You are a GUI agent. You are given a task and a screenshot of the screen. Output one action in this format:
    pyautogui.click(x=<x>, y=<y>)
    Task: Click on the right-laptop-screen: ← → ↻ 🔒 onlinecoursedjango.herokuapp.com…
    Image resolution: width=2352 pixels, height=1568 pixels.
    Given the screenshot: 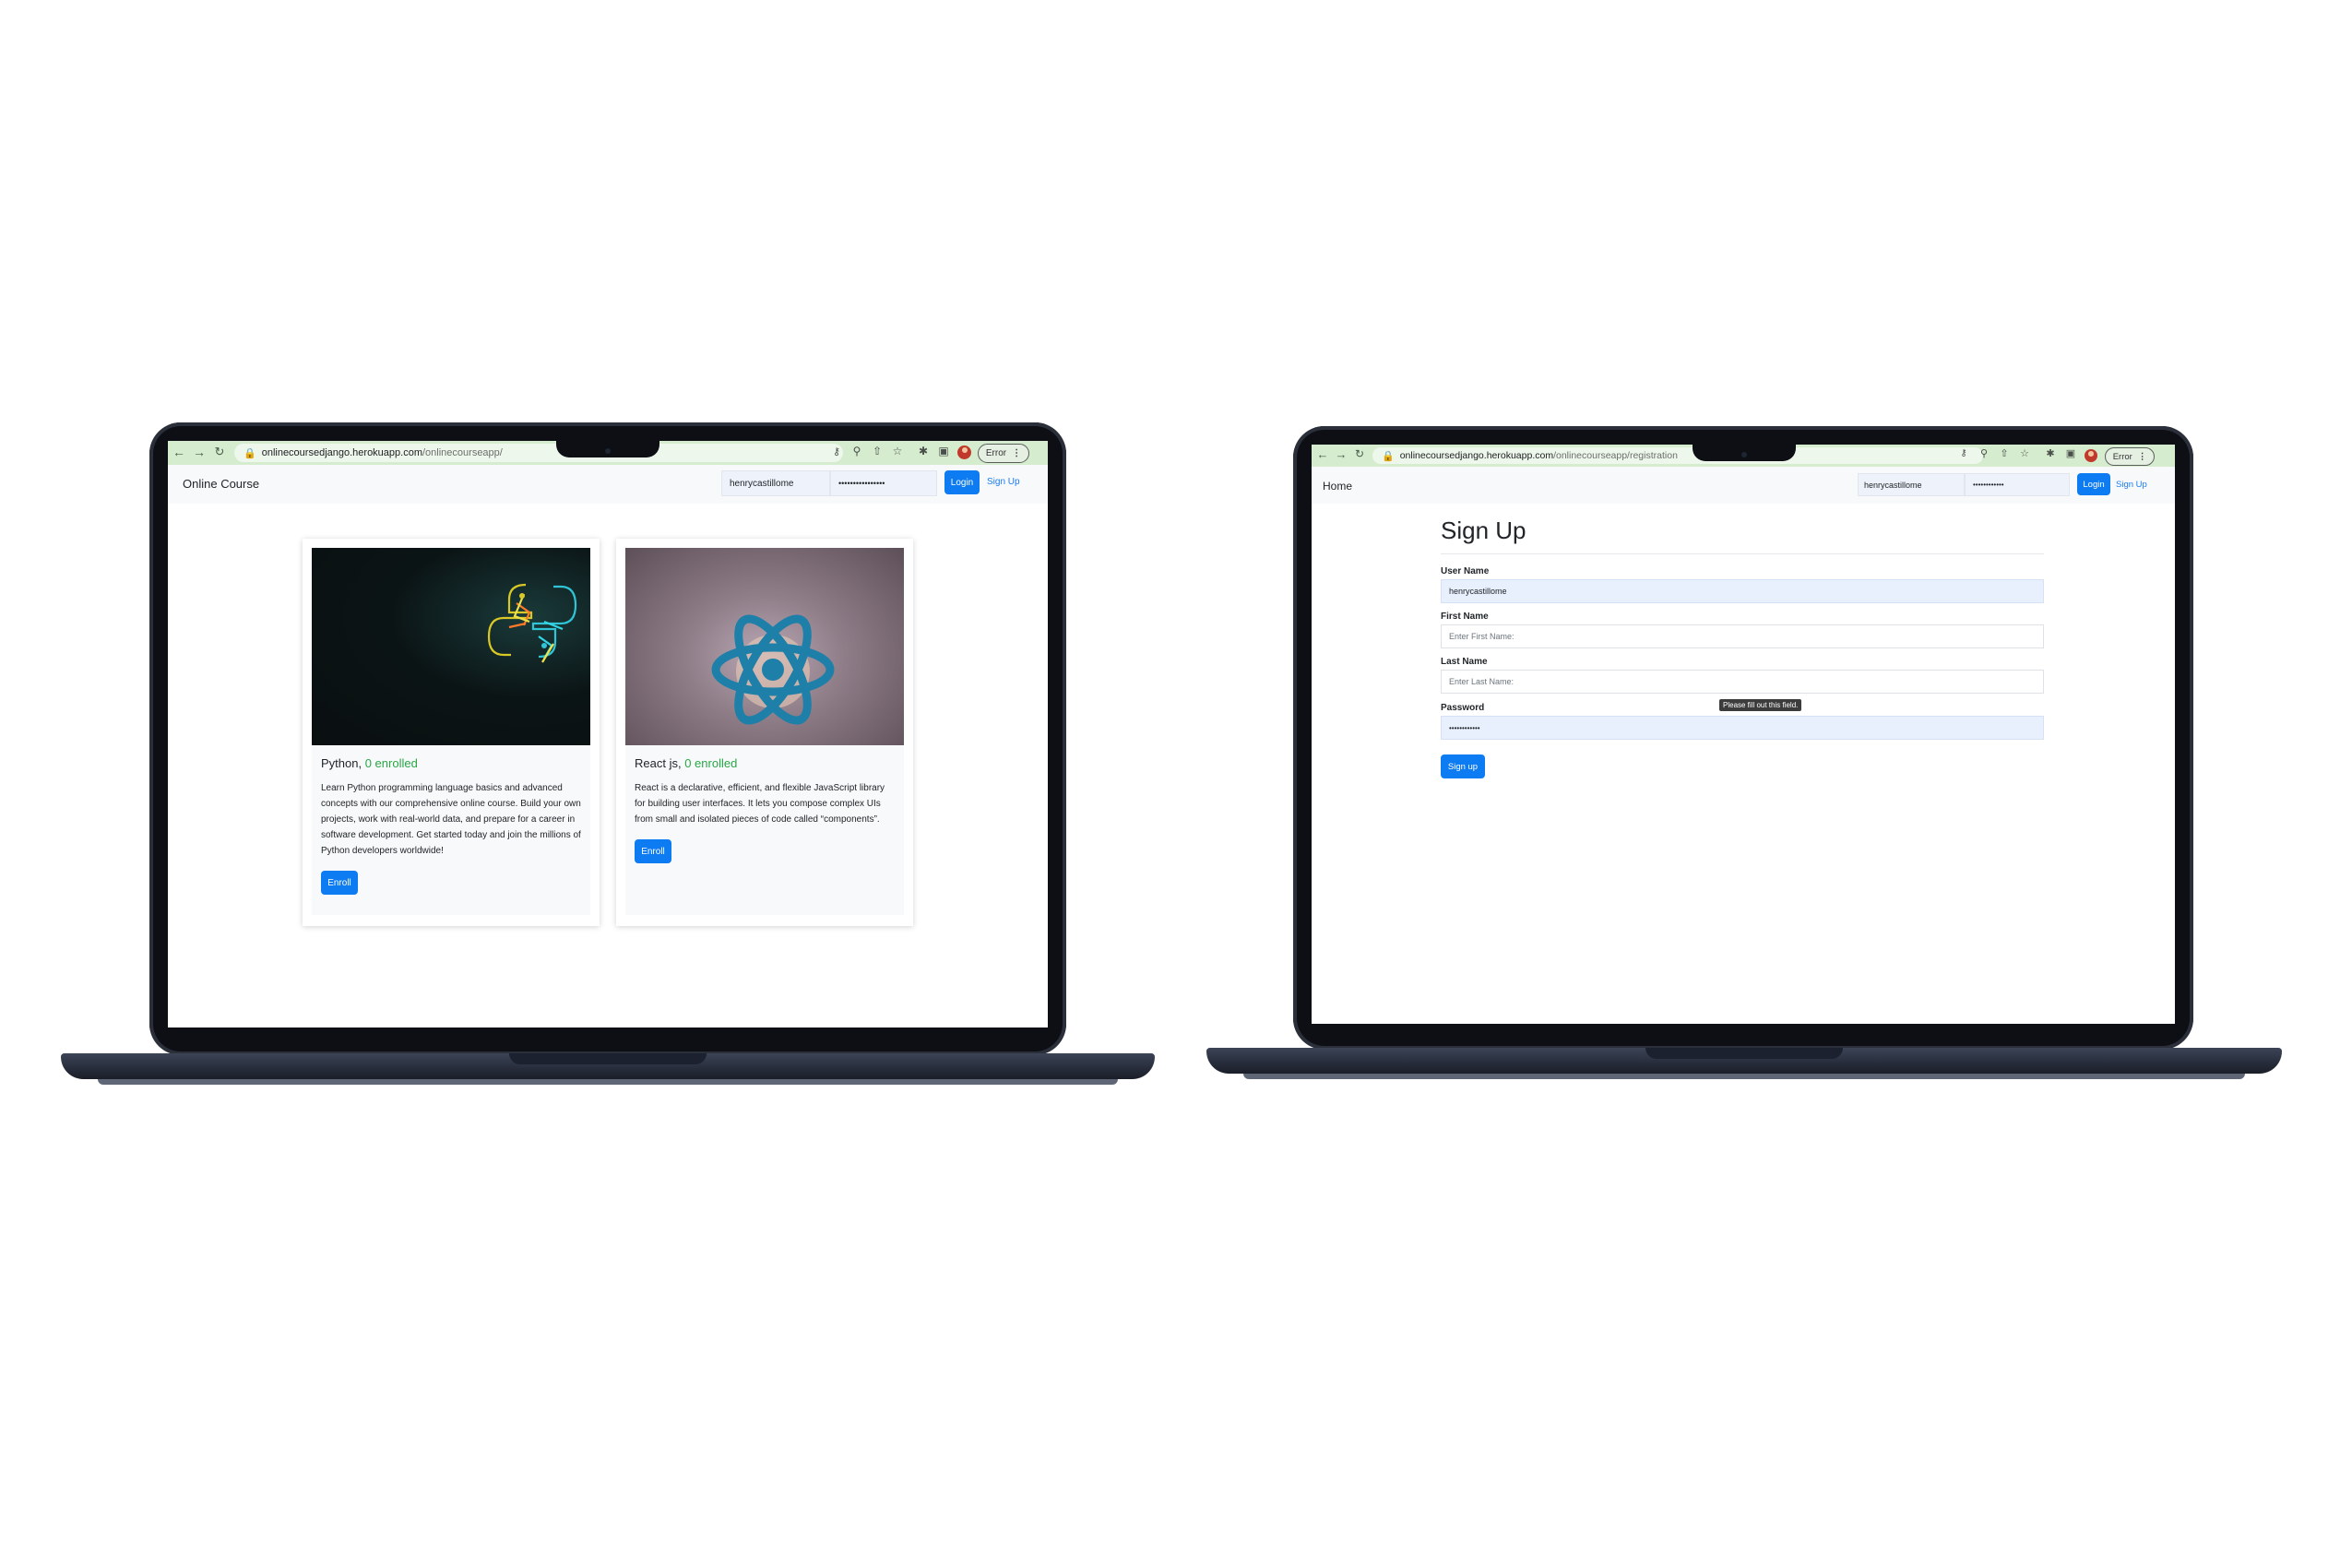 What is the action you would take?
    pyautogui.click(x=1743, y=734)
    